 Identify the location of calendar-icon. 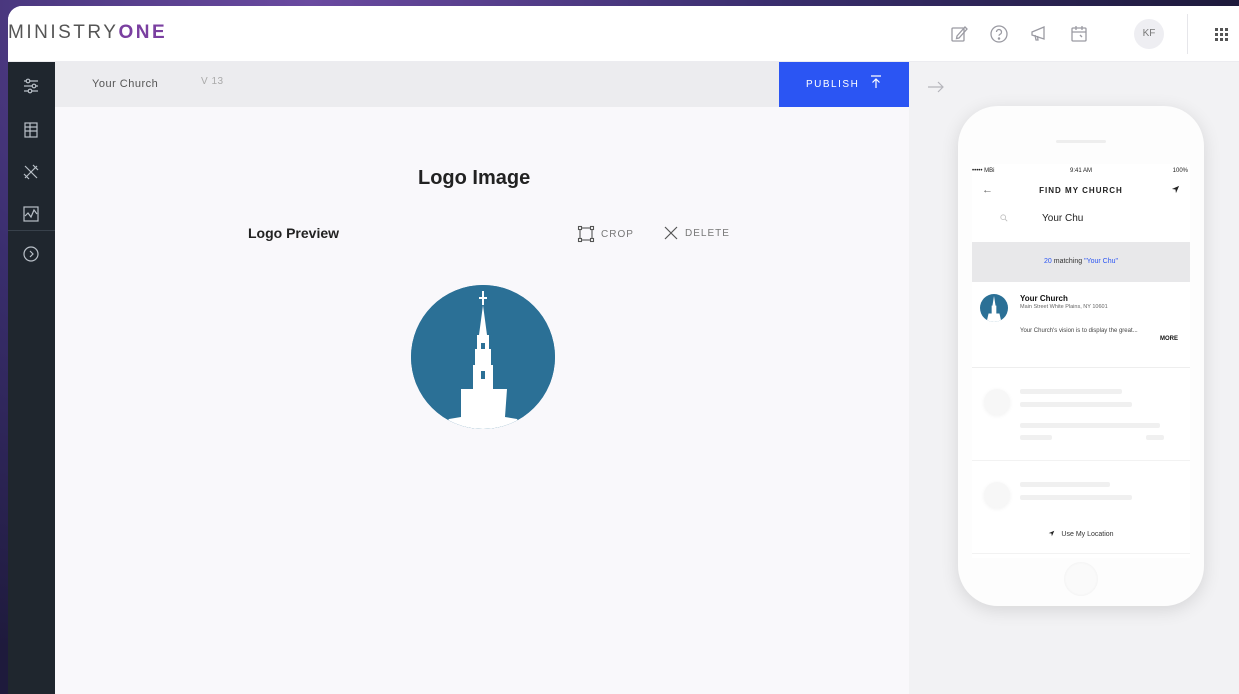
(1079, 34).